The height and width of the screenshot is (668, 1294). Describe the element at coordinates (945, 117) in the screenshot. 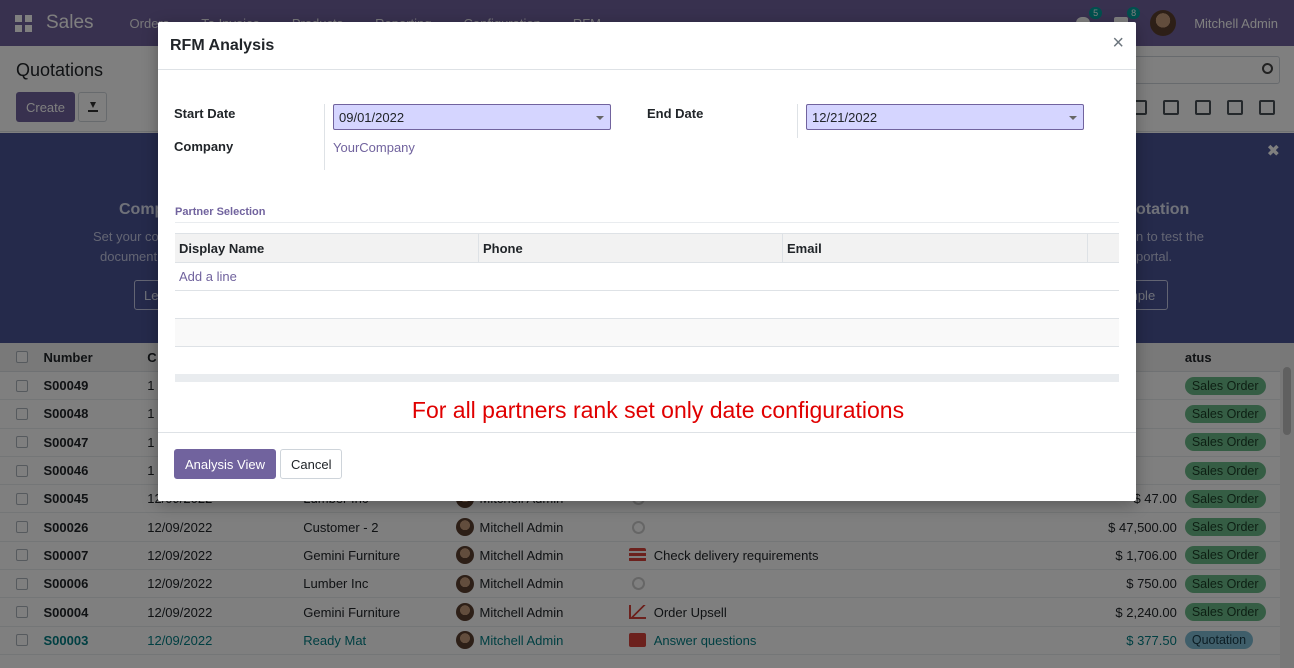

I see `end-date-input: 12/21/2022` at that location.